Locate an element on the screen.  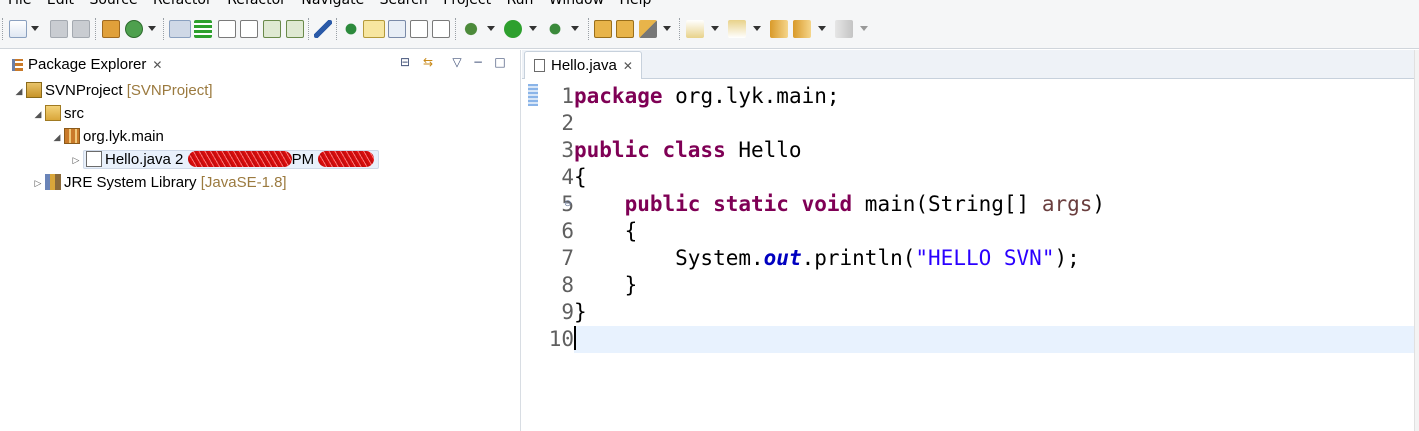
code-string: "HELLO SVN" is located at coordinates (985, 258).